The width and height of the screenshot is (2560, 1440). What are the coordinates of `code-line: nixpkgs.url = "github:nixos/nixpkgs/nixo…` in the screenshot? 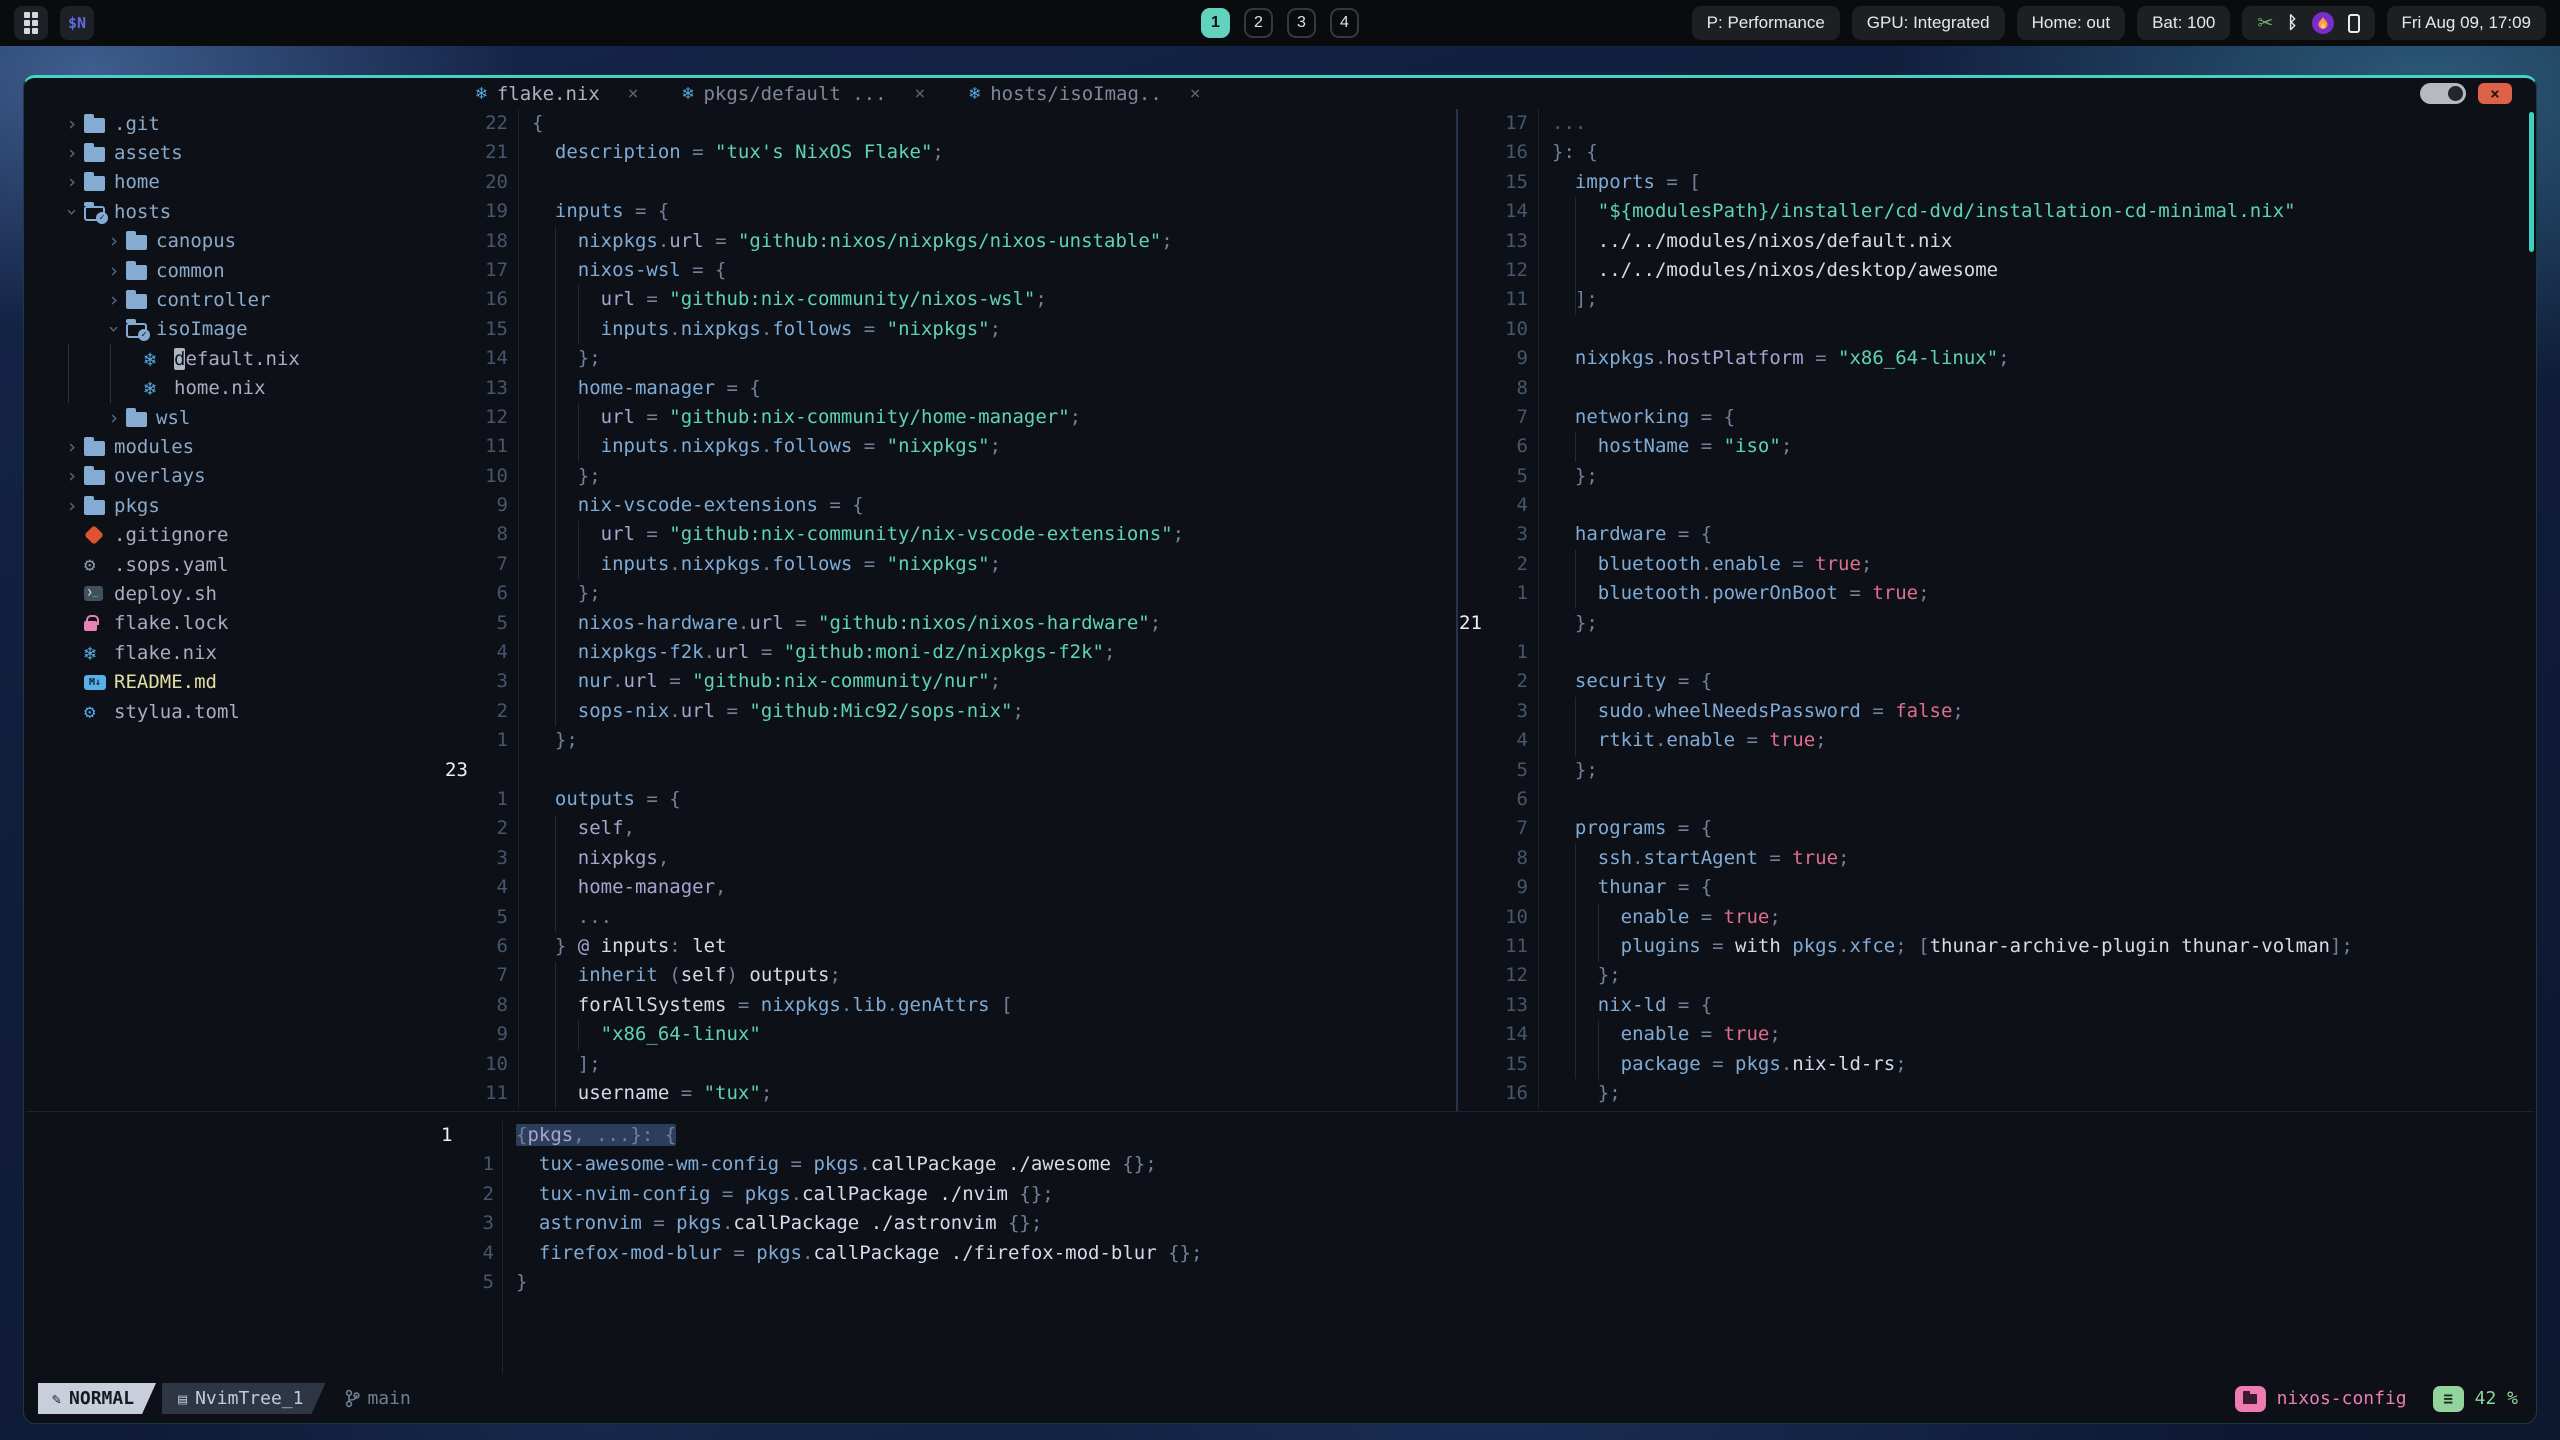 It's located at (994, 241).